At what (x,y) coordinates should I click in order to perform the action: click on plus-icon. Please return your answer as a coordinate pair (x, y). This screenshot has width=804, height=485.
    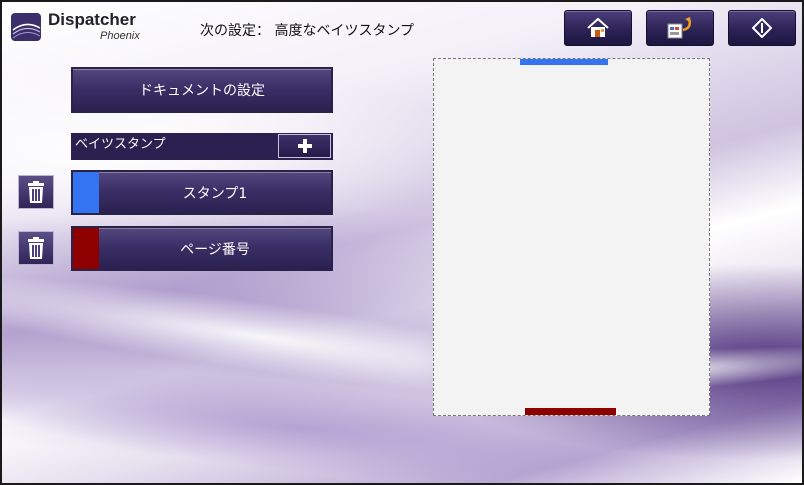
    Looking at the image, I should click on (304, 146).